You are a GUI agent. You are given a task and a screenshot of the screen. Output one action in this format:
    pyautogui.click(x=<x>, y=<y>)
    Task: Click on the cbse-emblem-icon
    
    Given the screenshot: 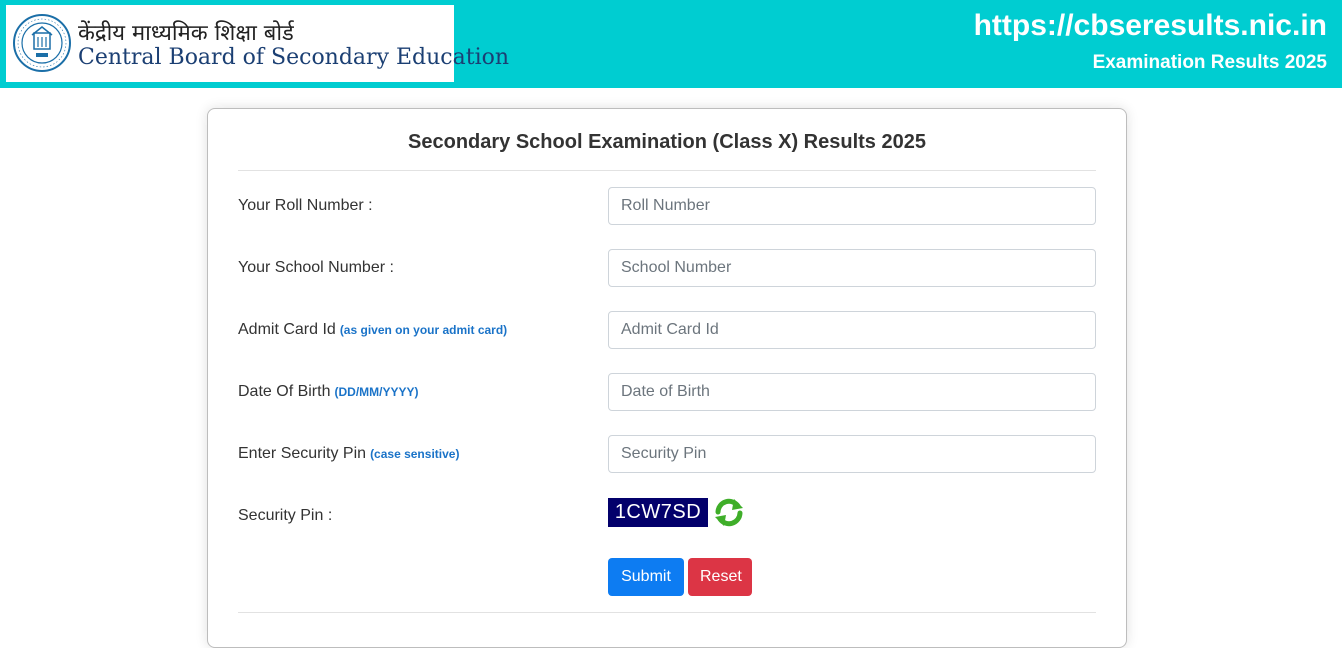 What is the action you would take?
    pyautogui.click(x=42, y=43)
    